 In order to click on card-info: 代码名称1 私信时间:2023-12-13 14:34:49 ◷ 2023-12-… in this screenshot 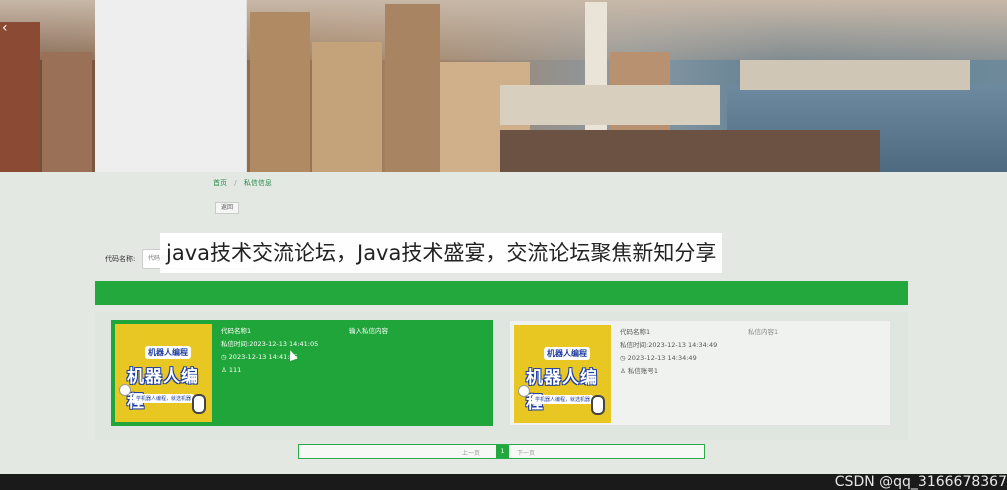, I will do `click(668, 352)`.